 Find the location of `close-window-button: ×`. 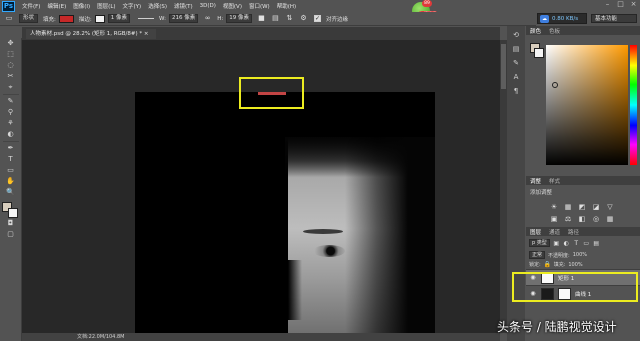

close-window-button: × is located at coordinates (633, 4).